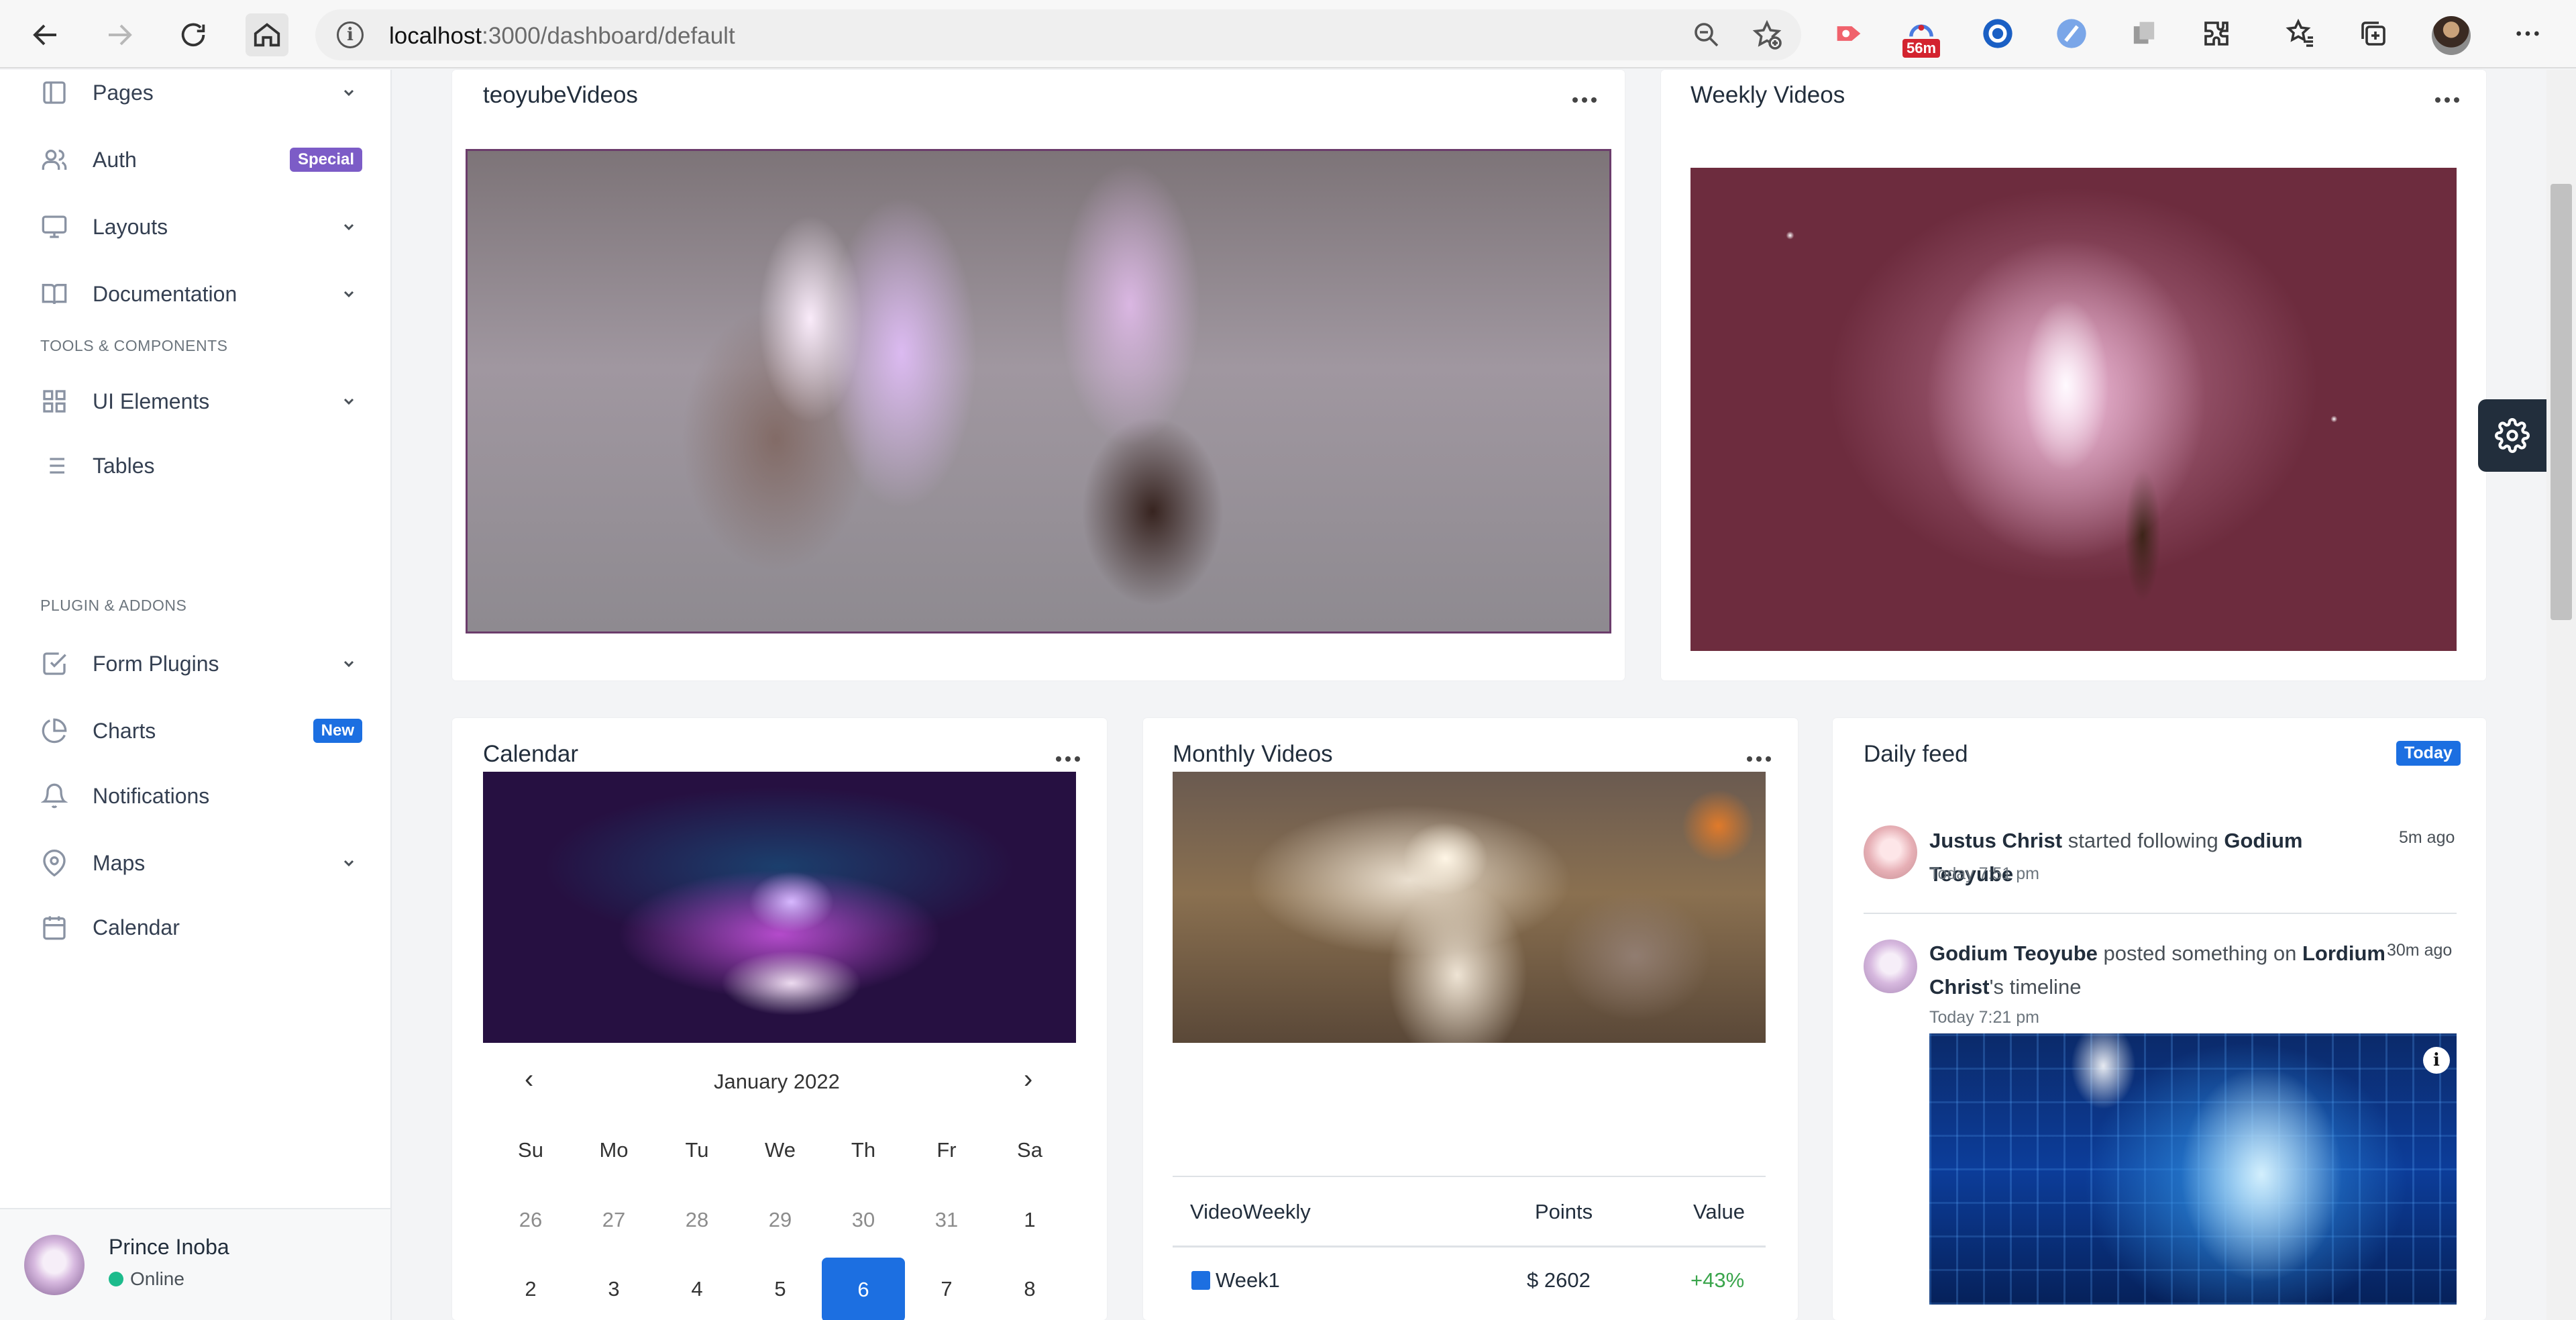 The width and height of the screenshot is (2576, 1320). What do you see at coordinates (2561, 402) in the screenshot?
I see `scrollbar-thumb` at bounding box center [2561, 402].